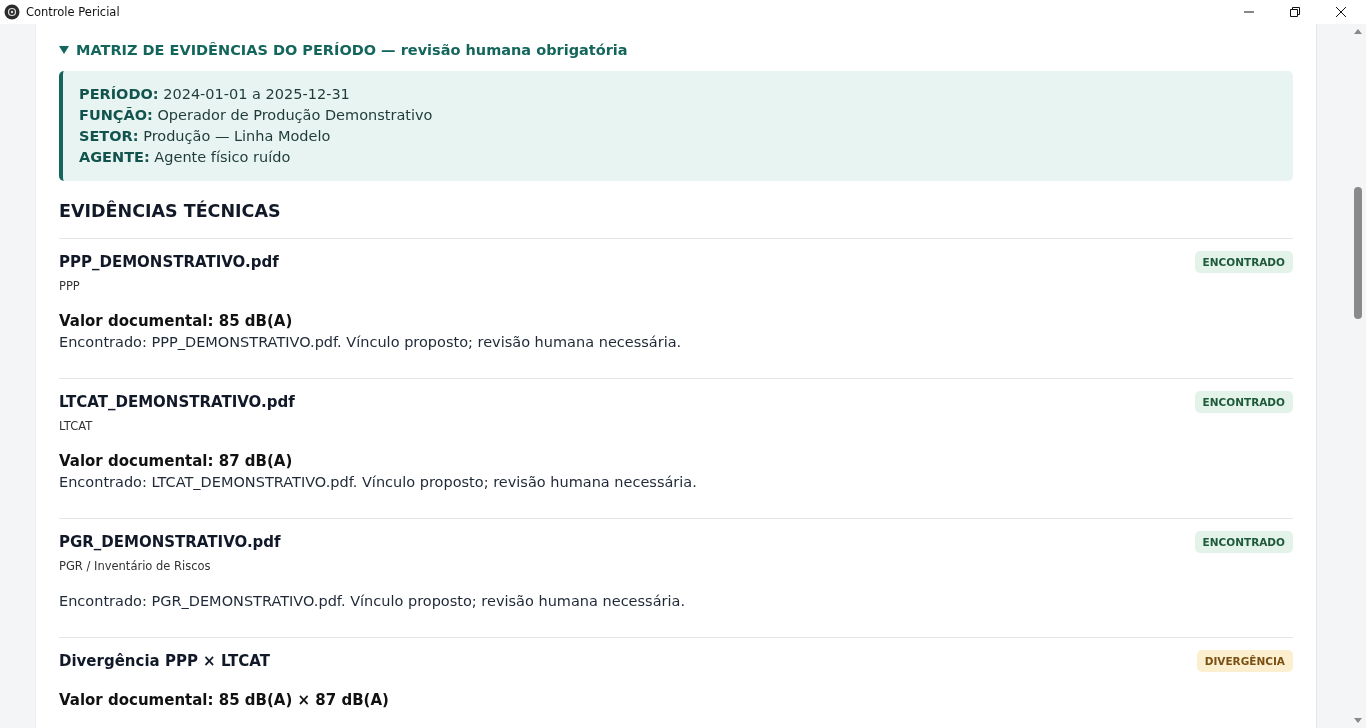 Image resolution: width=1366 pixels, height=728 pixels. I want to click on caret-icon, so click(64, 50).